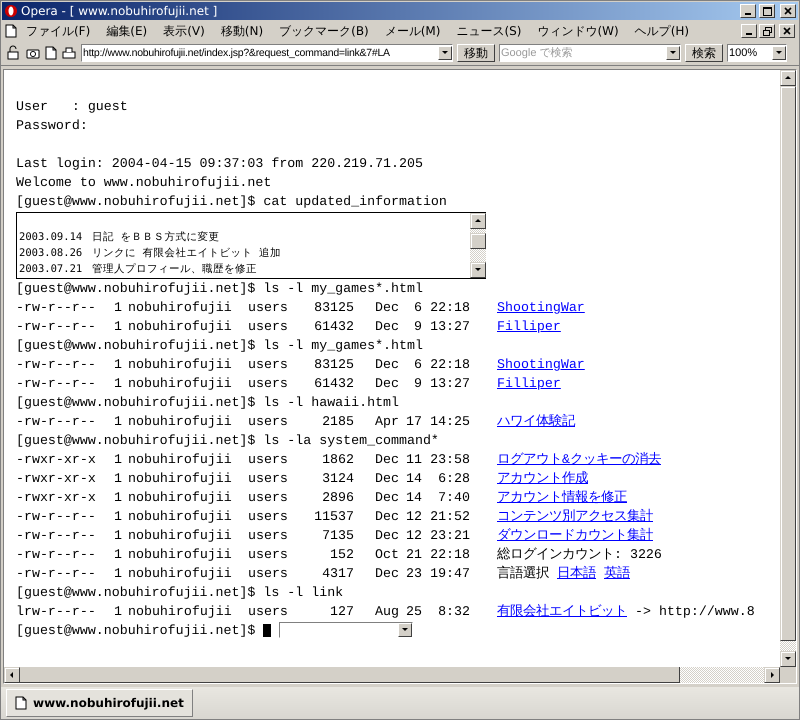  Describe the element at coordinates (413, 536) in the screenshot. I see `day-text: 12` at that location.